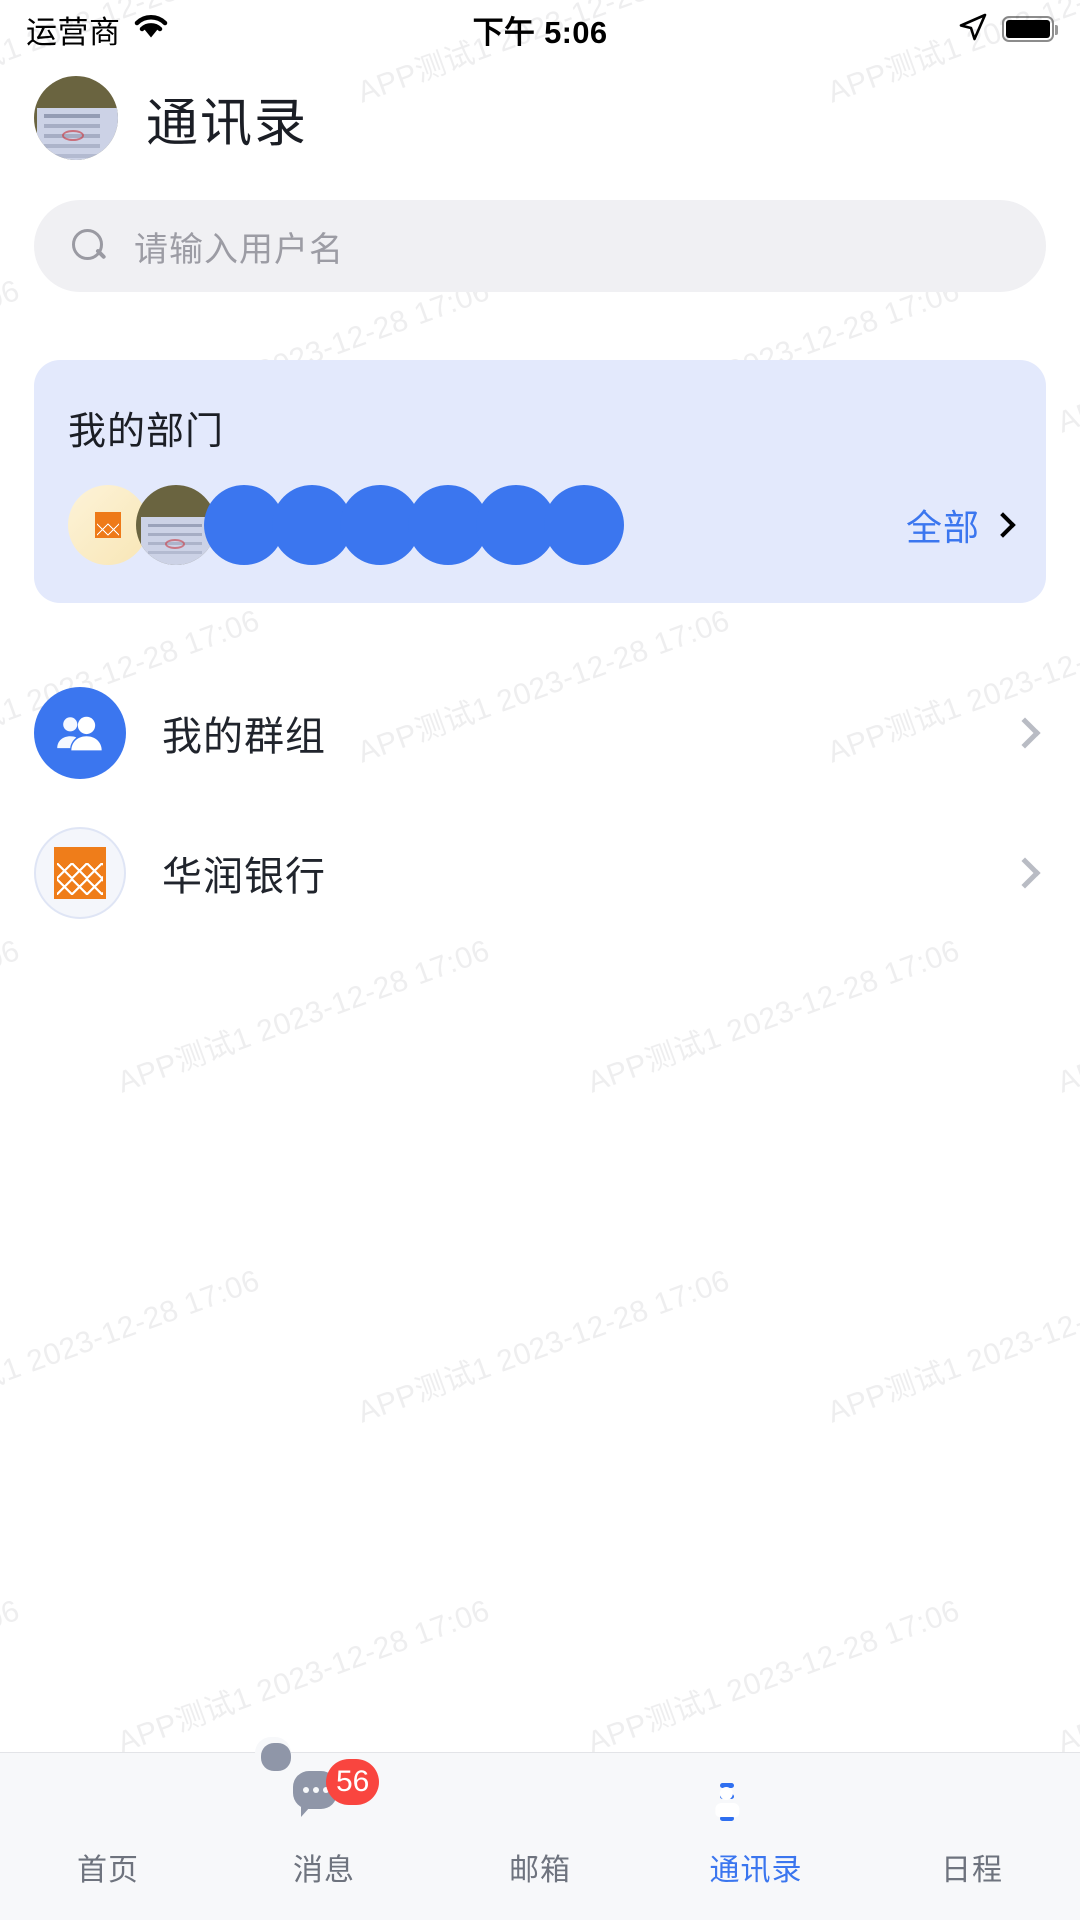 This screenshot has height=1920, width=1080. What do you see at coordinates (239, 249) in the screenshot?
I see `search-placeholder: 请输入用户名` at bounding box center [239, 249].